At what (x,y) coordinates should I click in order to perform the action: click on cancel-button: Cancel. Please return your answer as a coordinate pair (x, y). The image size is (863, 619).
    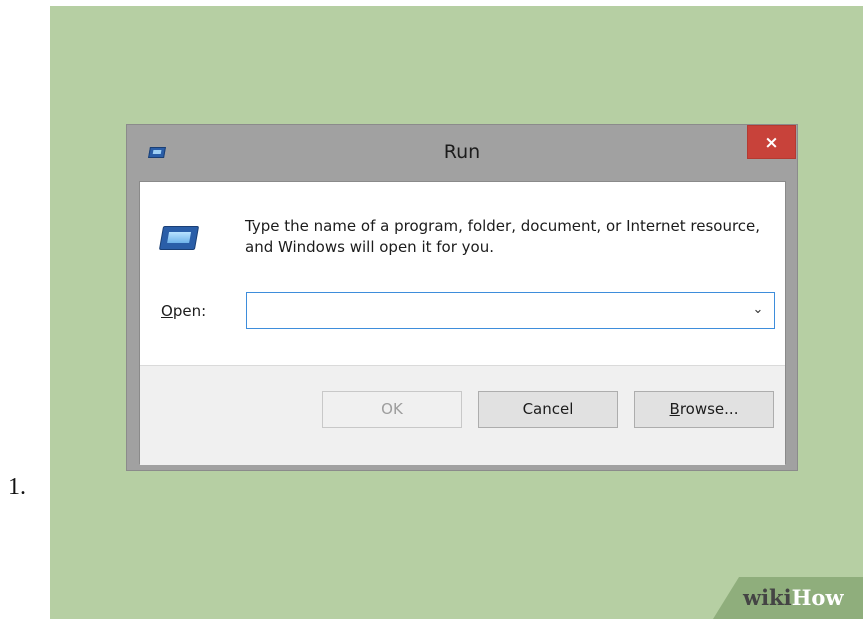
    Looking at the image, I should click on (548, 409).